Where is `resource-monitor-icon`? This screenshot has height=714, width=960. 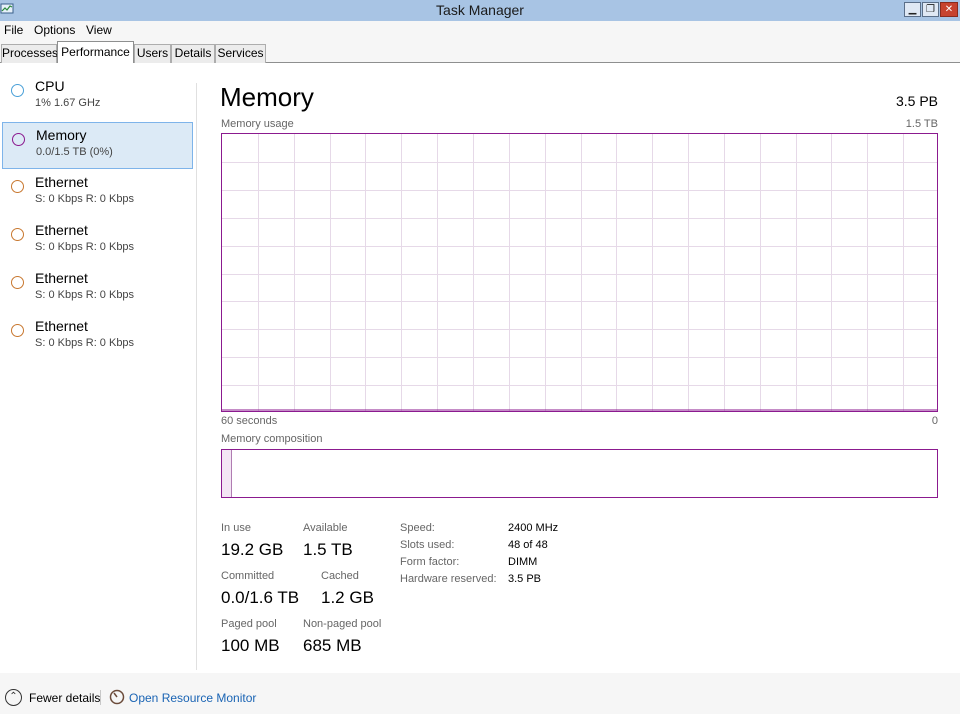
resource-monitor-icon is located at coordinates (117, 697).